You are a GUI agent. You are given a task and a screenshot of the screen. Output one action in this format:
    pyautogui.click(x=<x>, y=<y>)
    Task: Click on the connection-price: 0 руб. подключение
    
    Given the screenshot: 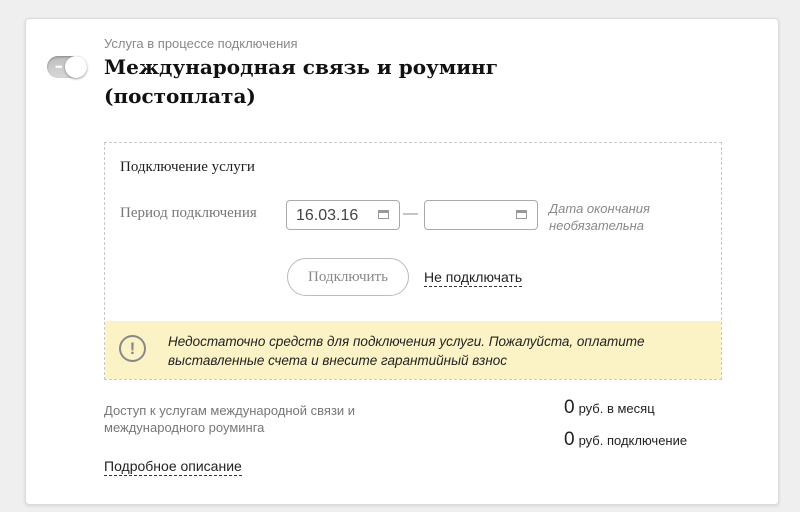 What is the action you would take?
    pyautogui.click(x=625, y=440)
    